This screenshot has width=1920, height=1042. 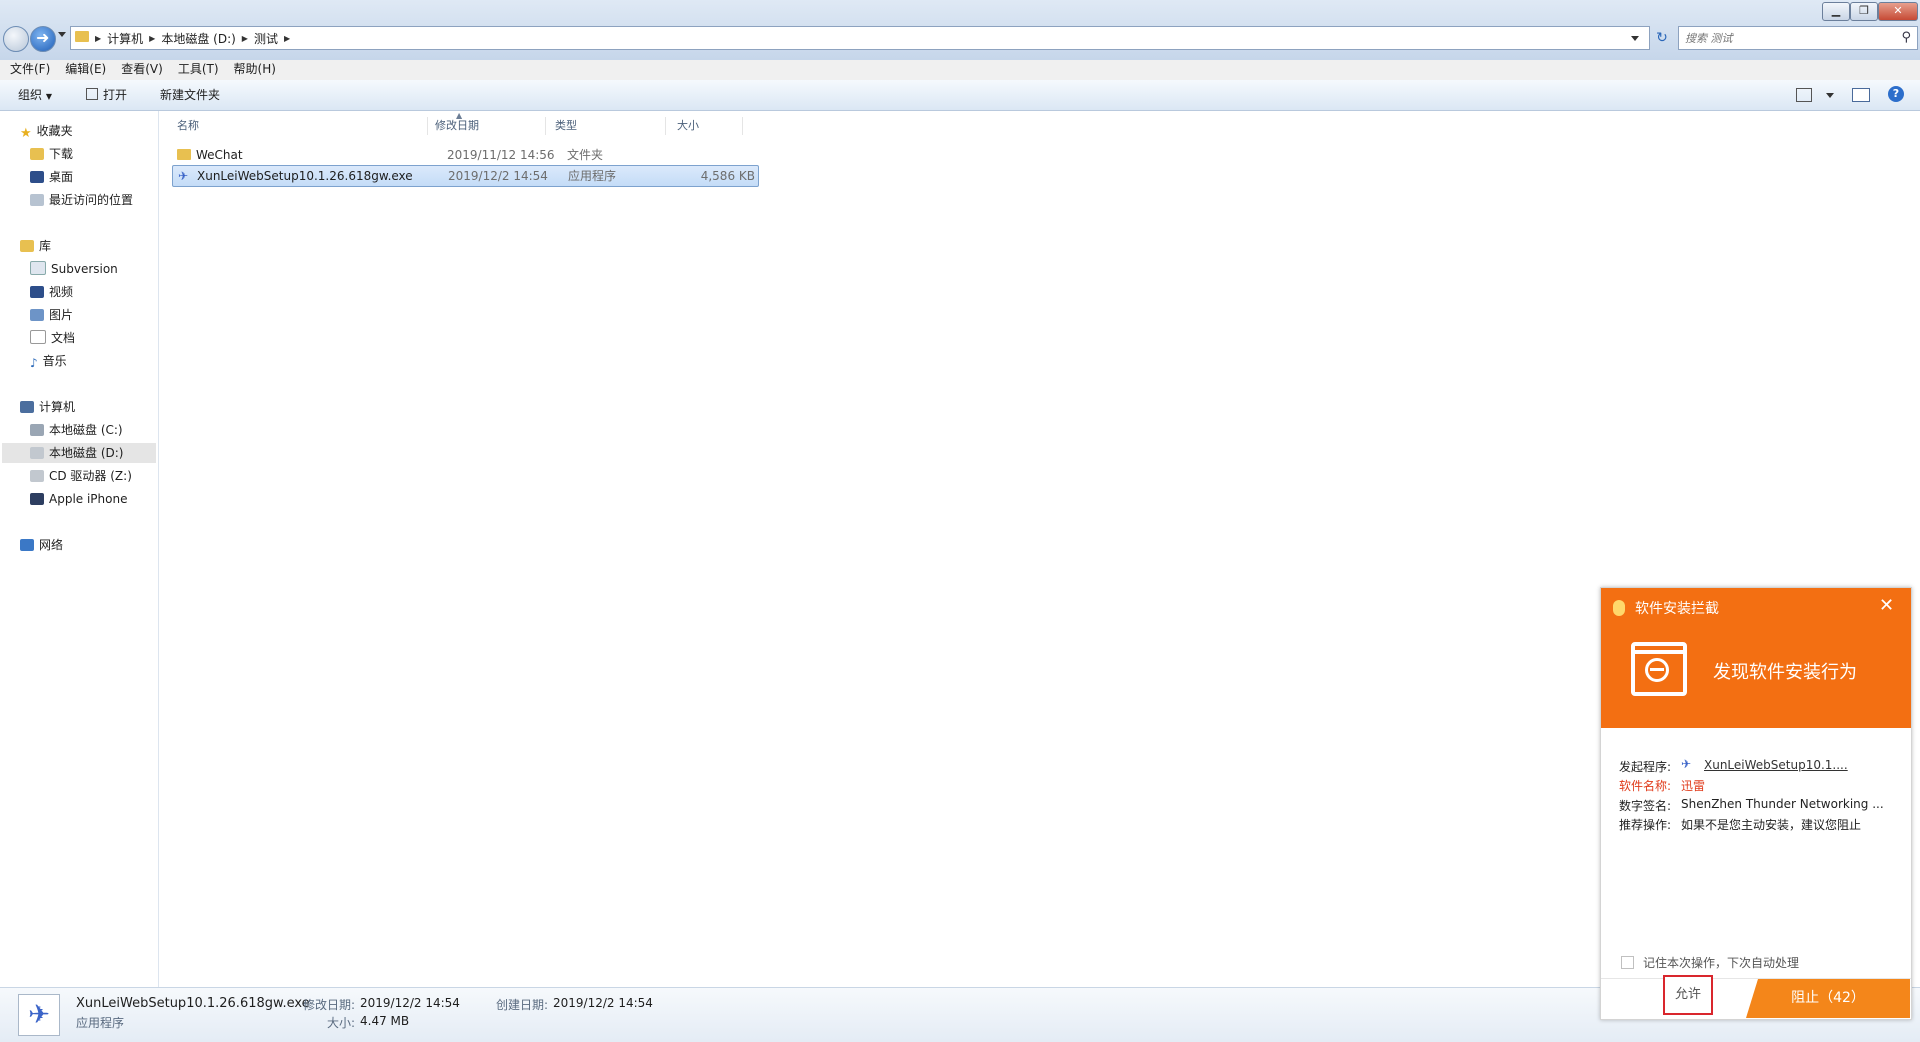 What do you see at coordinates (37, 200) in the screenshot?
I see `recent-places-icon` at bounding box center [37, 200].